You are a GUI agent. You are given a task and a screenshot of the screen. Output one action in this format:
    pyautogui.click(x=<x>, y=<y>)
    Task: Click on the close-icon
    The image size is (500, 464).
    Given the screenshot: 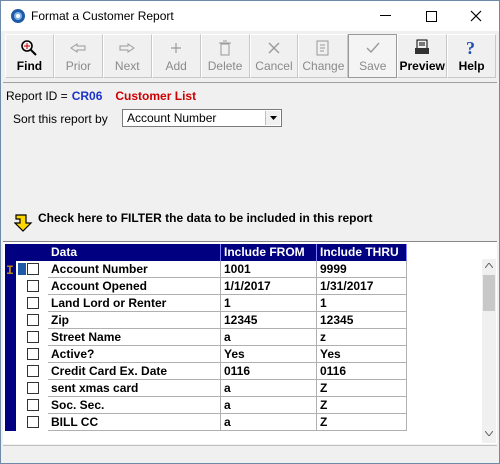 What is the action you would take?
    pyautogui.click(x=476, y=16)
    